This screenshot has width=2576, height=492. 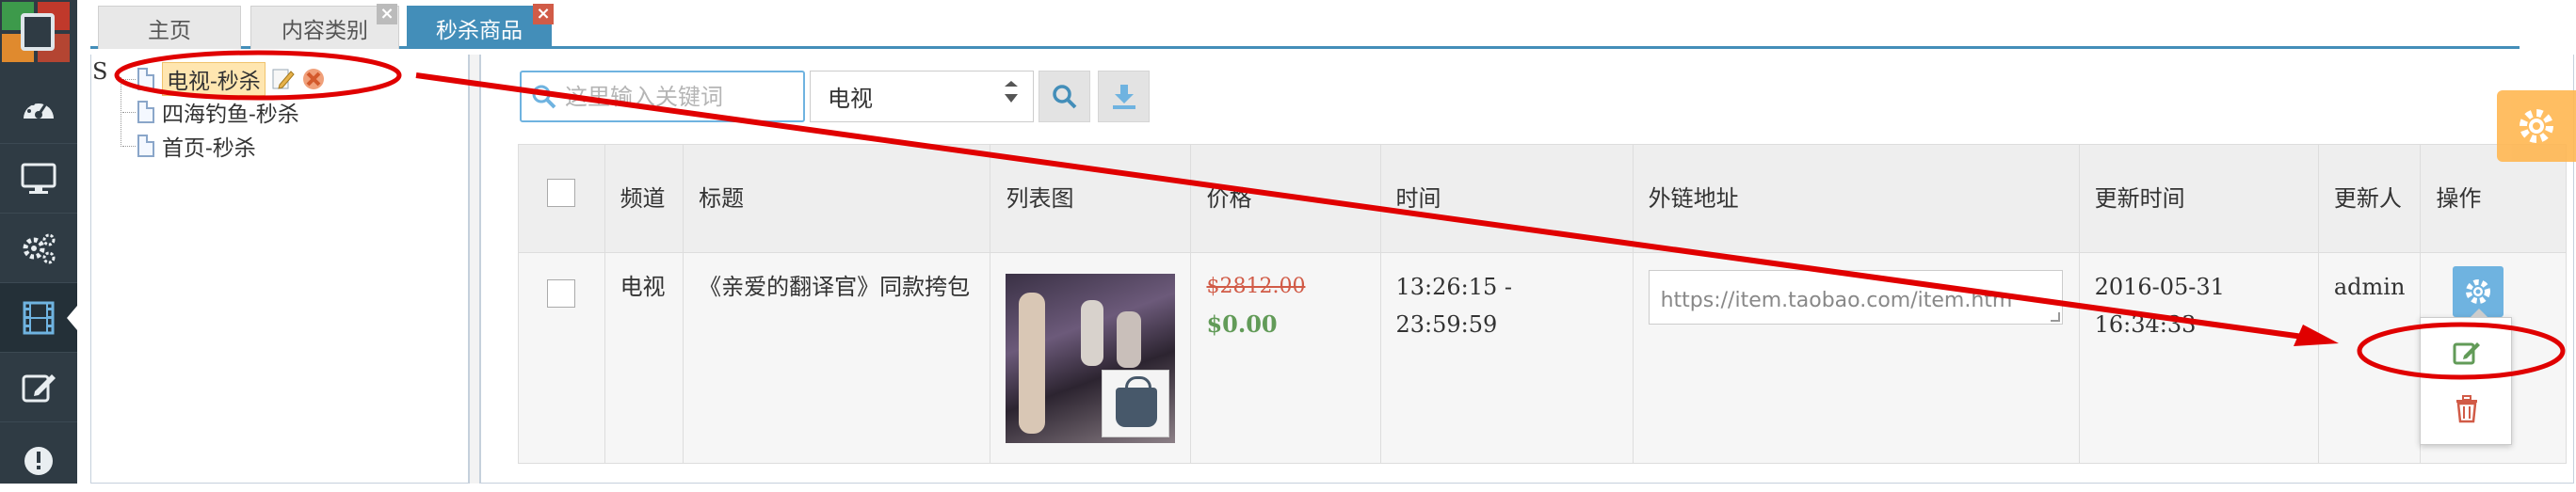 I want to click on cell-time: 13:26:15 - 23:59:59, so click(x=1506, y=358).